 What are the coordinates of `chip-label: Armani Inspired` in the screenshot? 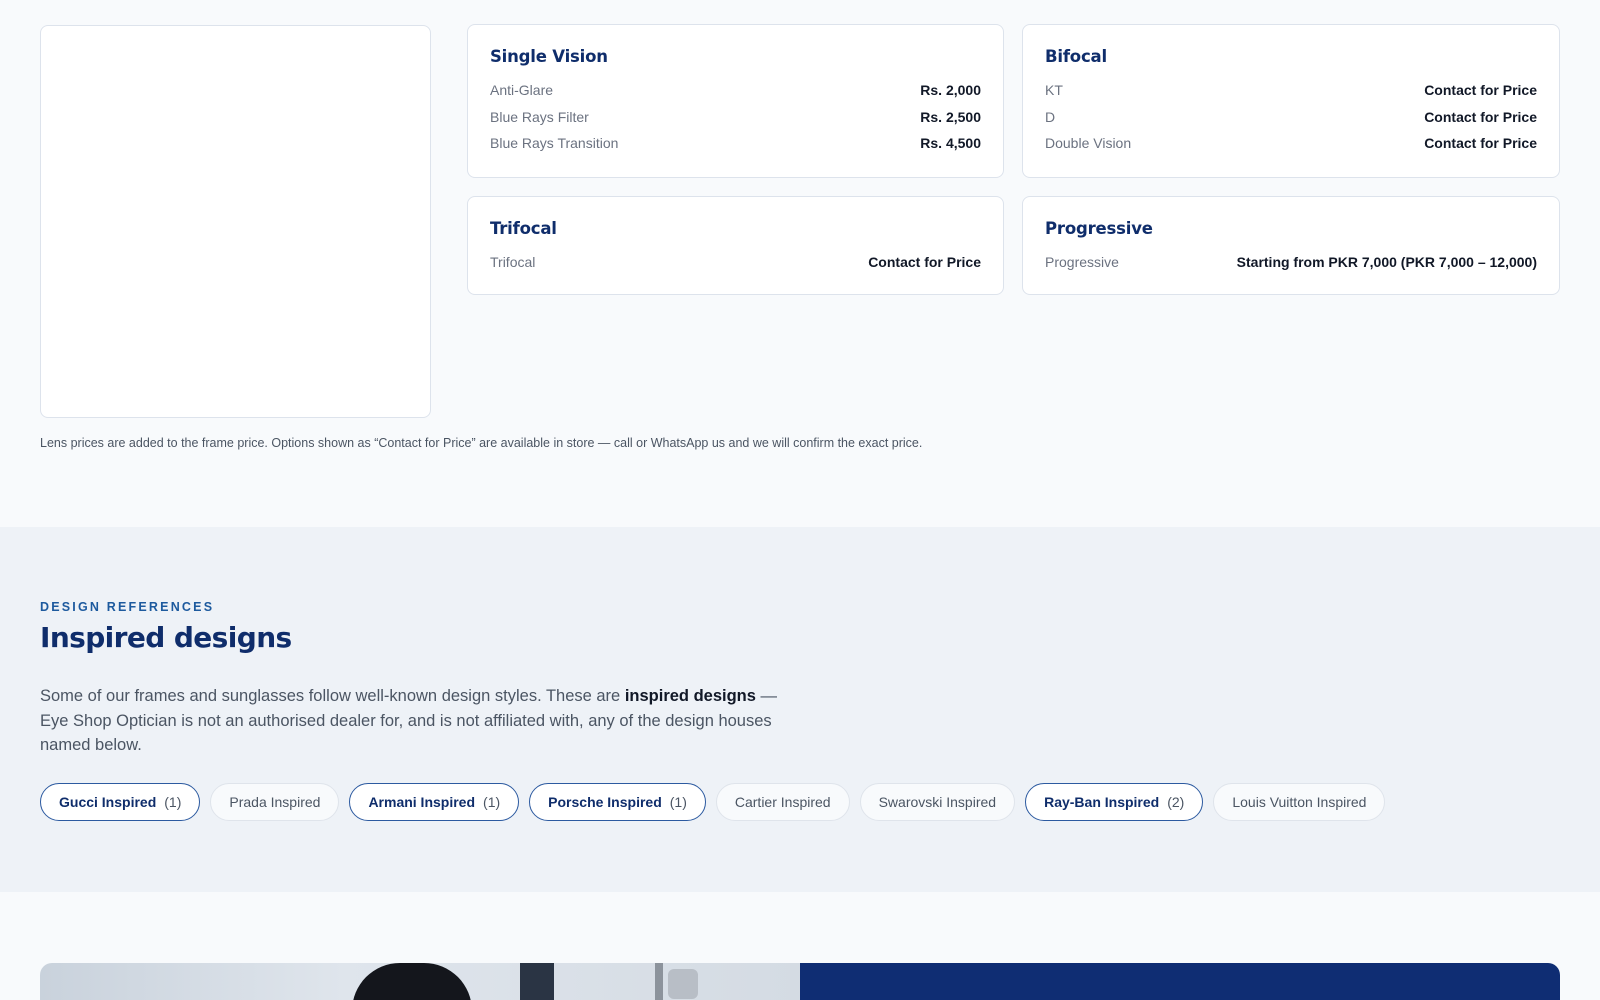 It's located at (422, 802).